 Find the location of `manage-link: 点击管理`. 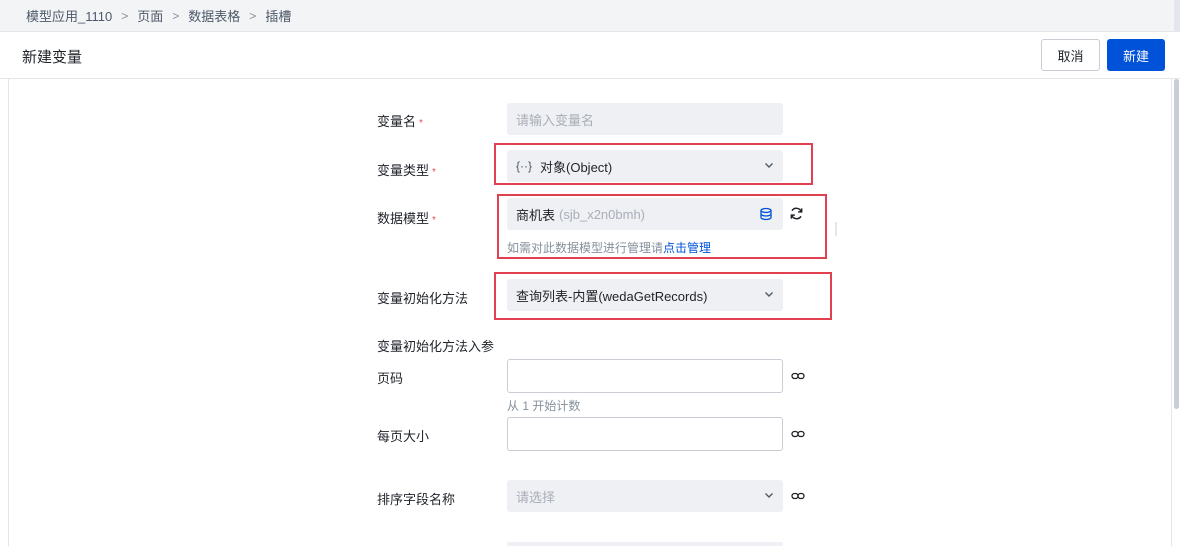

manage-link: 点击管理 is located at coordinates (687, 248).